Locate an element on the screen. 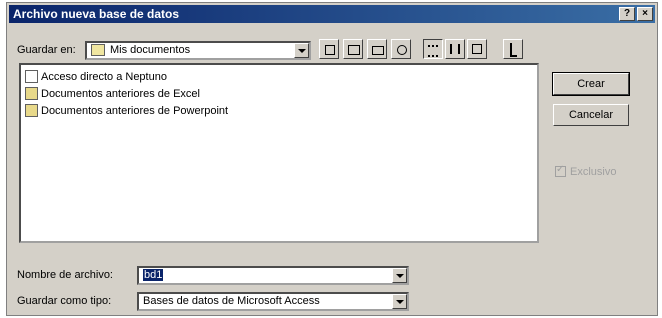  filetype-label: Guardar como tipo: is located at coordinates (64, 301).